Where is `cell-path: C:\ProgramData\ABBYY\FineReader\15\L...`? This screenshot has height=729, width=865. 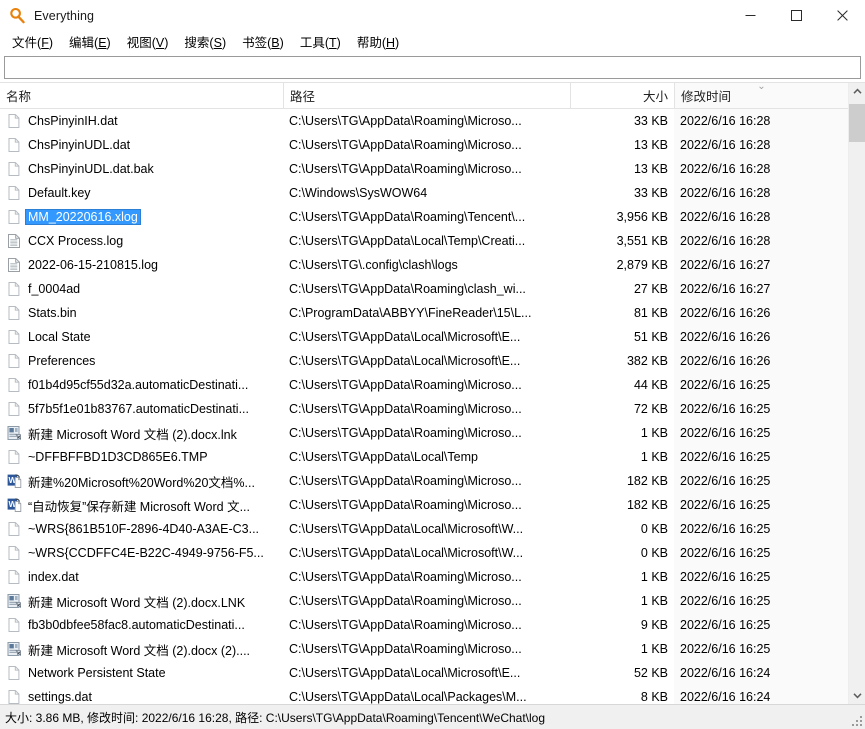 cell-path: C:\ProgramData\ABBYY\FineReader\15\L... is located at coordinates (426, 313).